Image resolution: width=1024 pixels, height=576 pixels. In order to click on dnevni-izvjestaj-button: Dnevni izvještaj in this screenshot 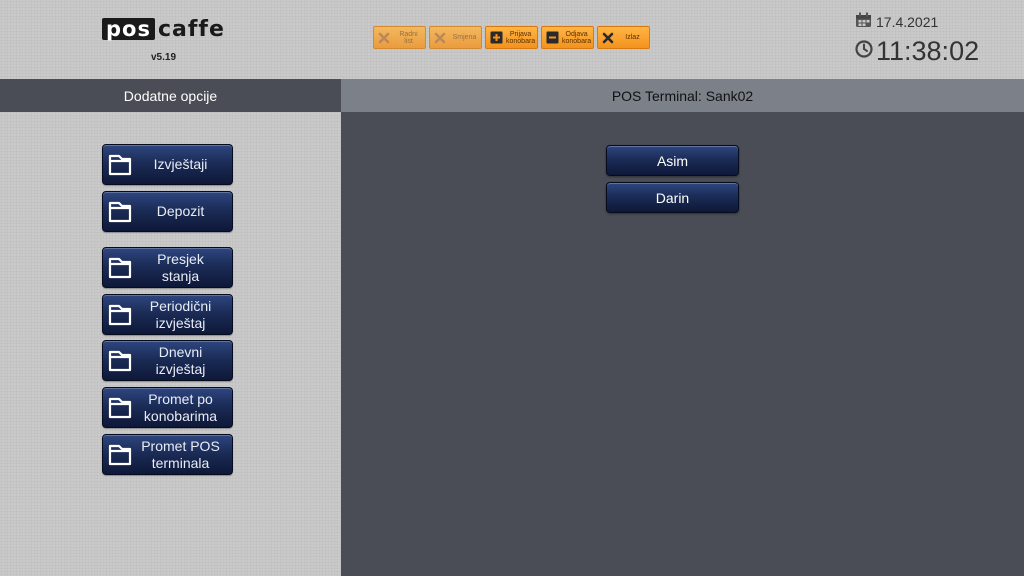, I will do `click(167, 360)`.